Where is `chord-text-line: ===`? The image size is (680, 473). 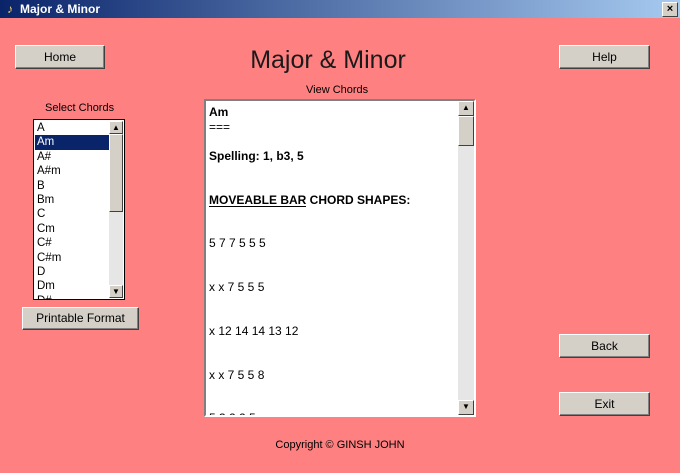
chord-text-line: === is located at coordinates (220, 126).